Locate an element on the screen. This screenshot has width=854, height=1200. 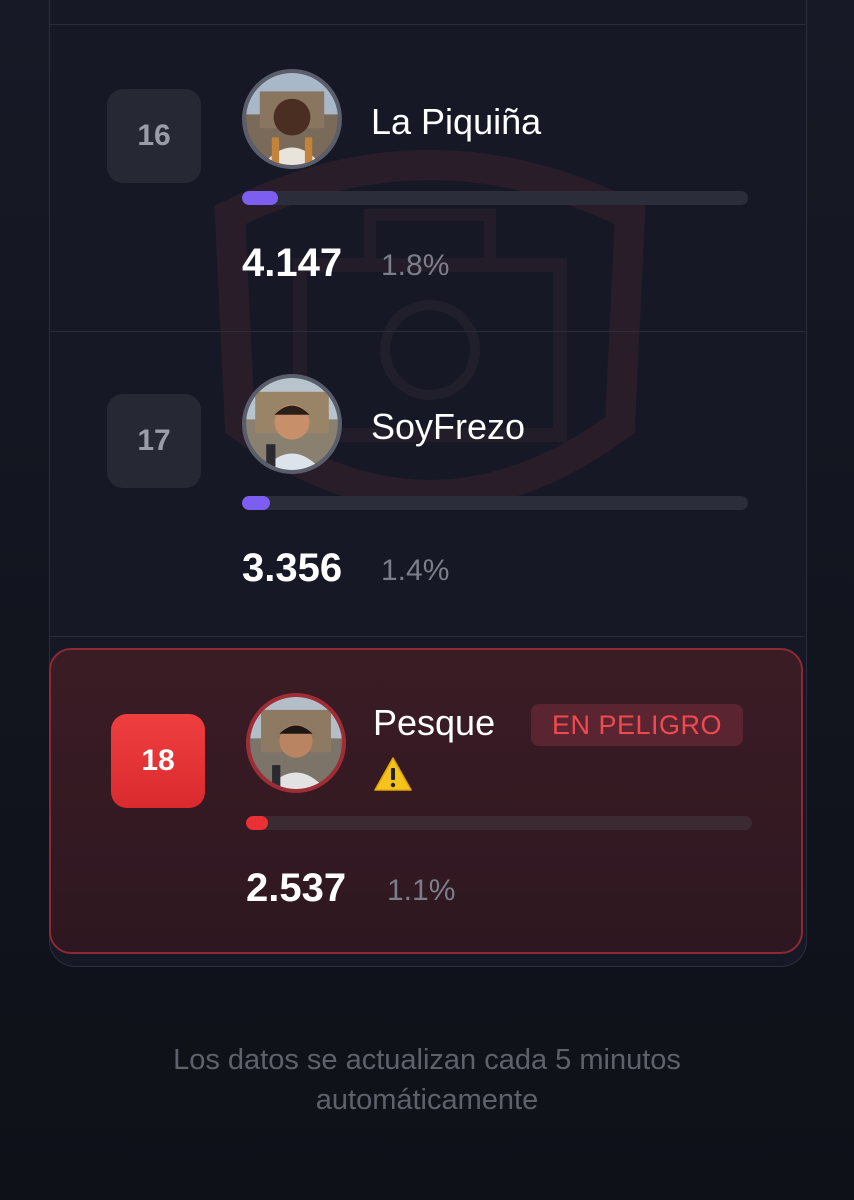
rank-badge: 17 is located at coordinates (154, 441).